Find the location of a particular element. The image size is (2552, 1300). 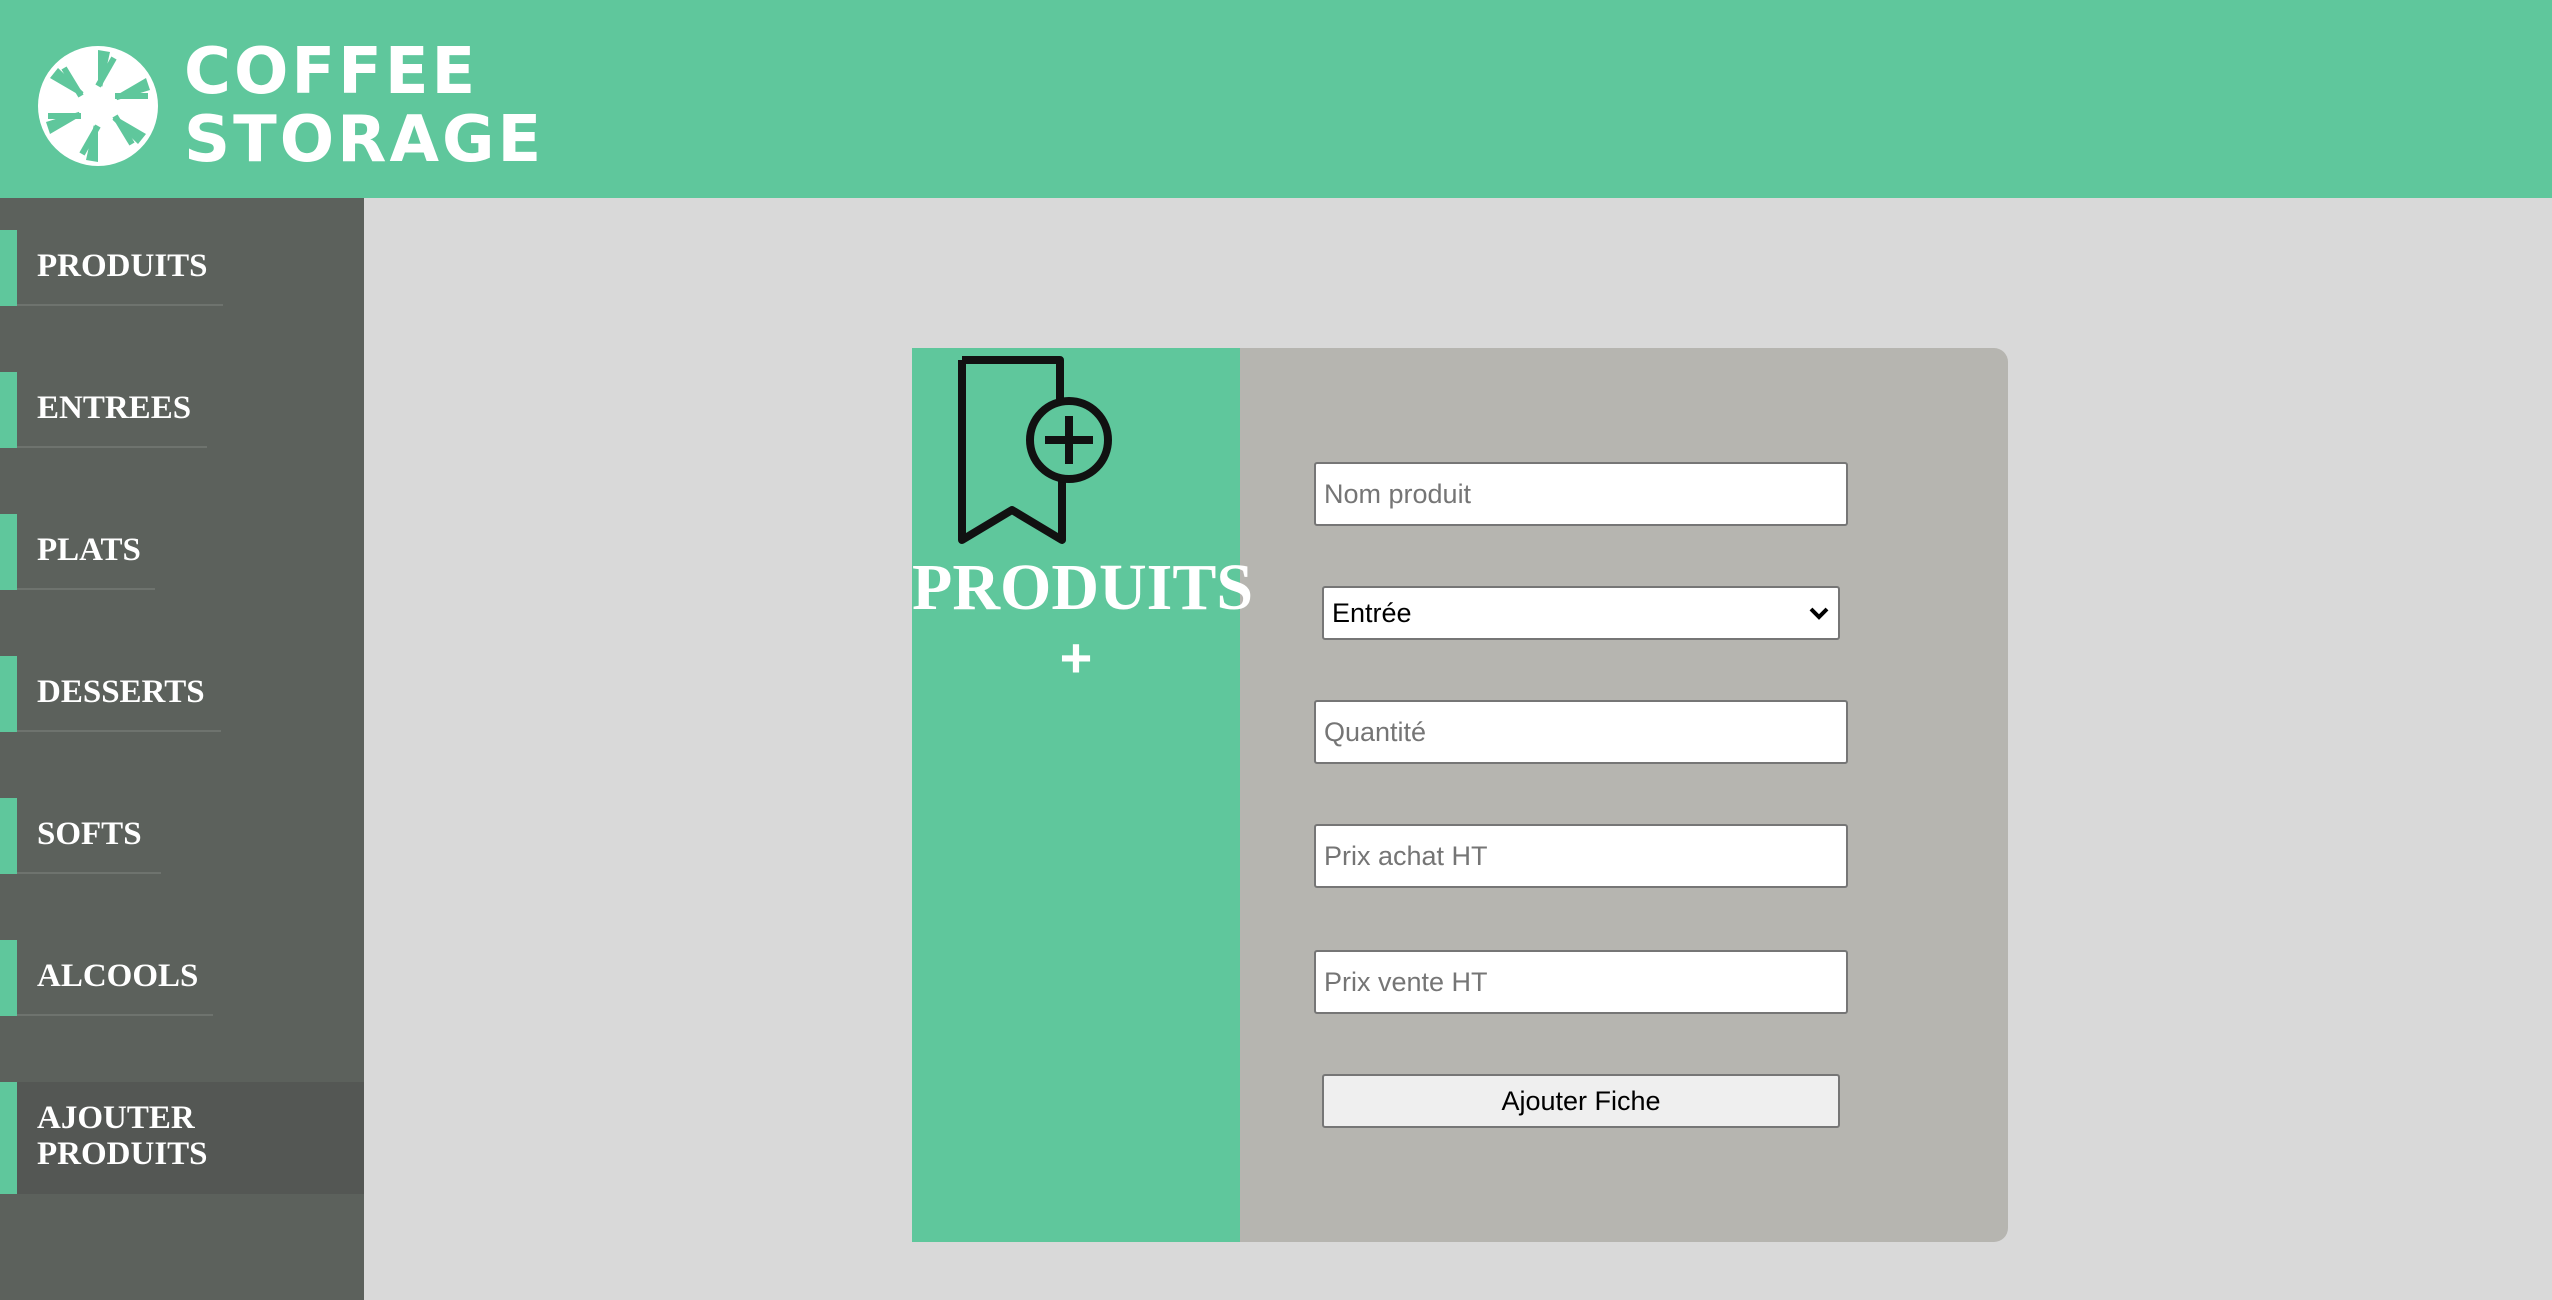

sidebar-item-ajouter-produits: AJOUTER PRODUITS is located at coordinates (182, 1138).